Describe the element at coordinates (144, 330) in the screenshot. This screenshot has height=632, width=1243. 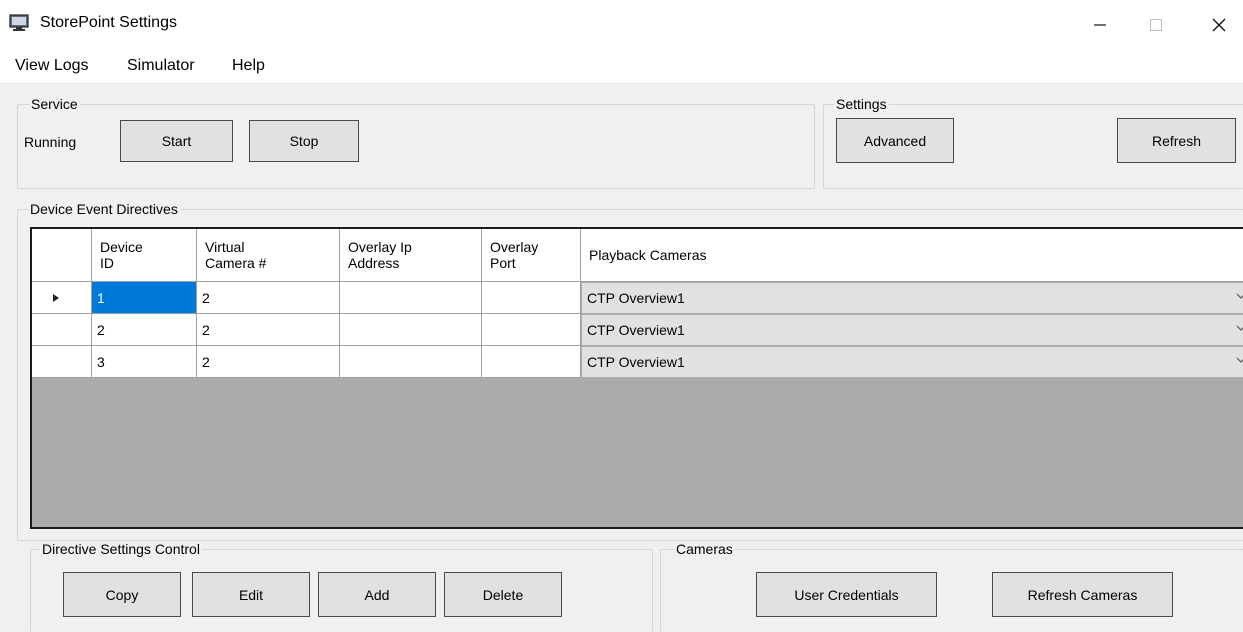
I see `cell-device-id: 2` at that location.